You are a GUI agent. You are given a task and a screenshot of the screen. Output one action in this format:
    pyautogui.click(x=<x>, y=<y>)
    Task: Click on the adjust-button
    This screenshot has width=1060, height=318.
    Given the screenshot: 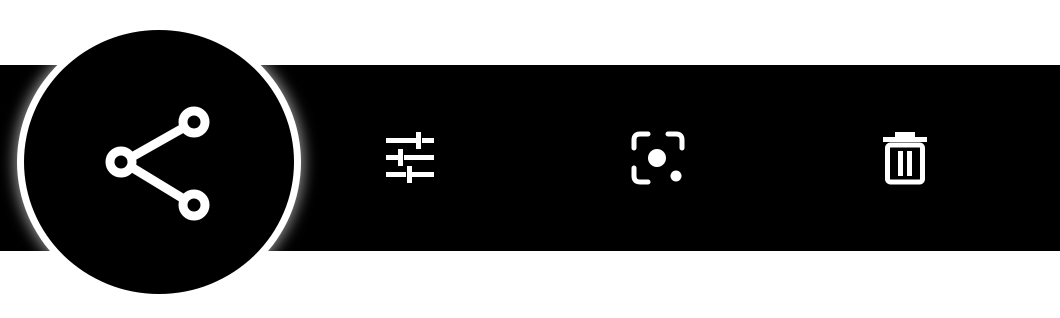 What is the action you would take?
    pyautogui.click(x=410, y=158)
    